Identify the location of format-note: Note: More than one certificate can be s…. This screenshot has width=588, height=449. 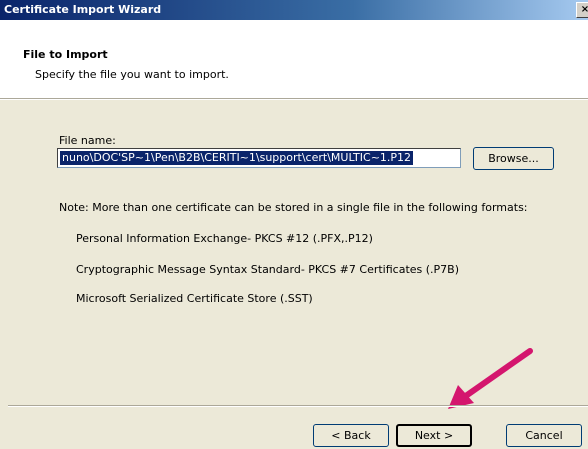
(293, 207).